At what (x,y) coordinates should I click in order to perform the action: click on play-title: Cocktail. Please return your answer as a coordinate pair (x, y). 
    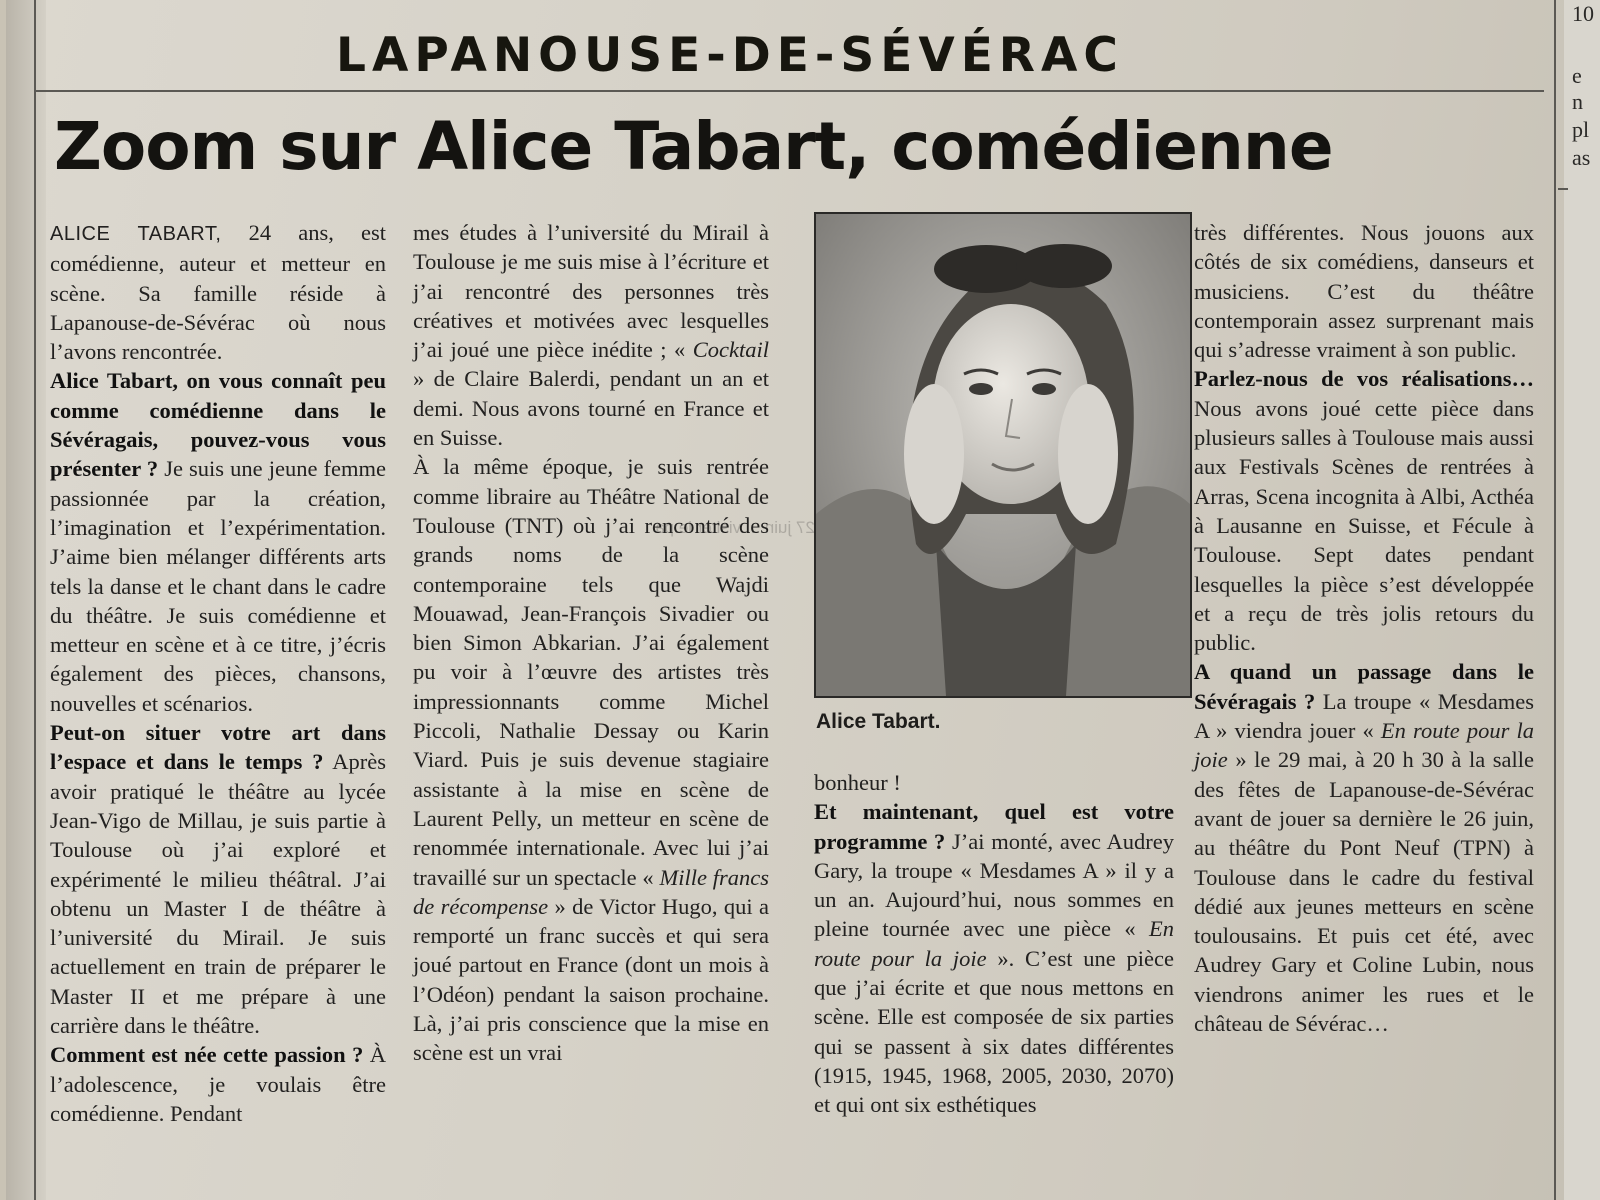
    Looking at the image, I should click on (730, 350).